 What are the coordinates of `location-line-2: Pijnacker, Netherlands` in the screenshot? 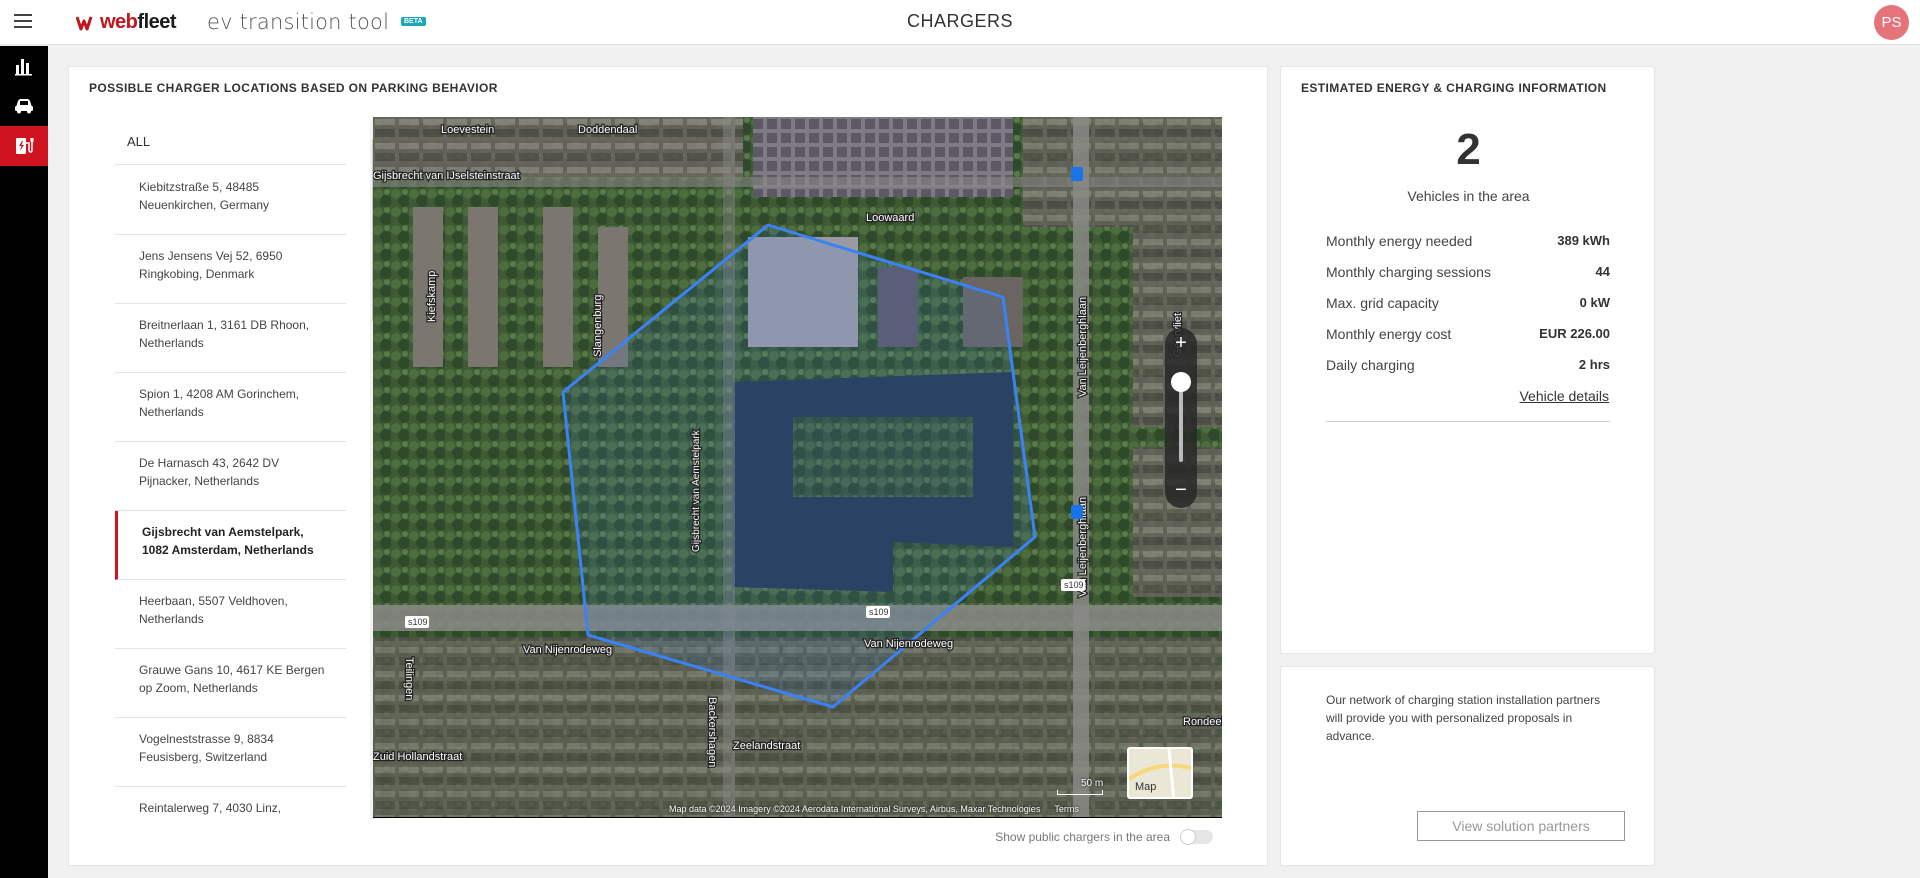 It's located at (199, 481).